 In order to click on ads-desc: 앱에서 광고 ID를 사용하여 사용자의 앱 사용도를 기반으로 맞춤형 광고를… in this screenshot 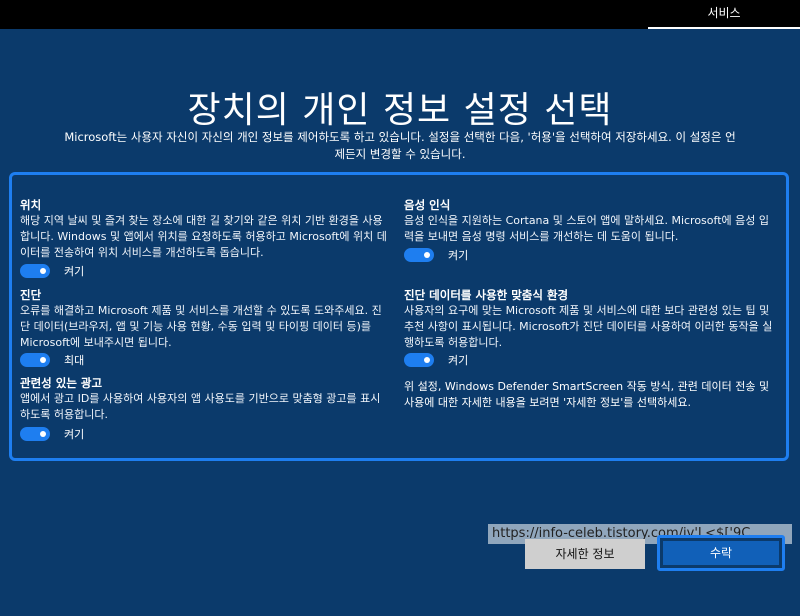, I will do `click(200, 406)`.